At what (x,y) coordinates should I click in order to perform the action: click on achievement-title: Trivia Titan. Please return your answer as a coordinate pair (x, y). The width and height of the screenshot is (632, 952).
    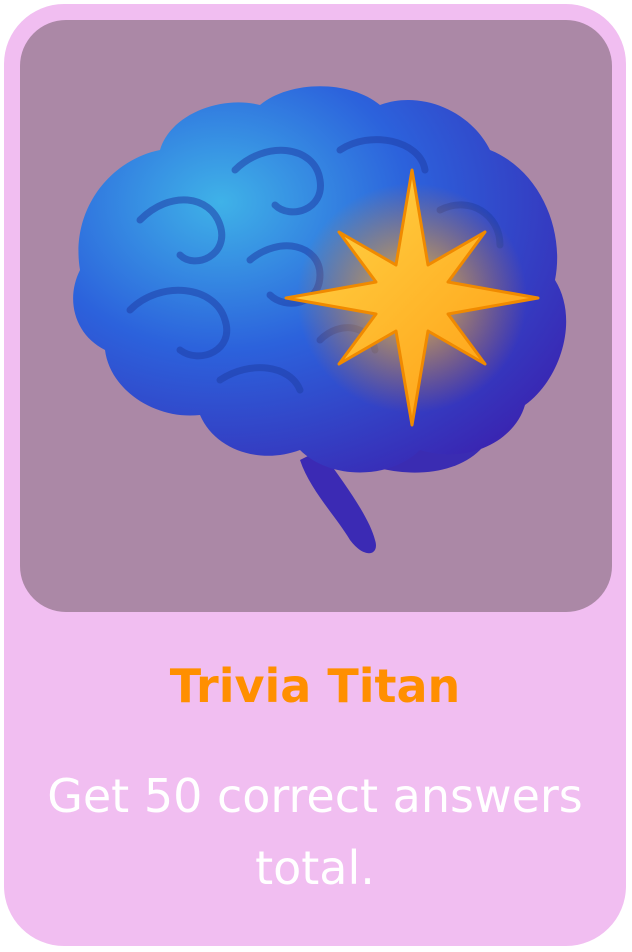
    Looking at the image, I should click on (315, 686).